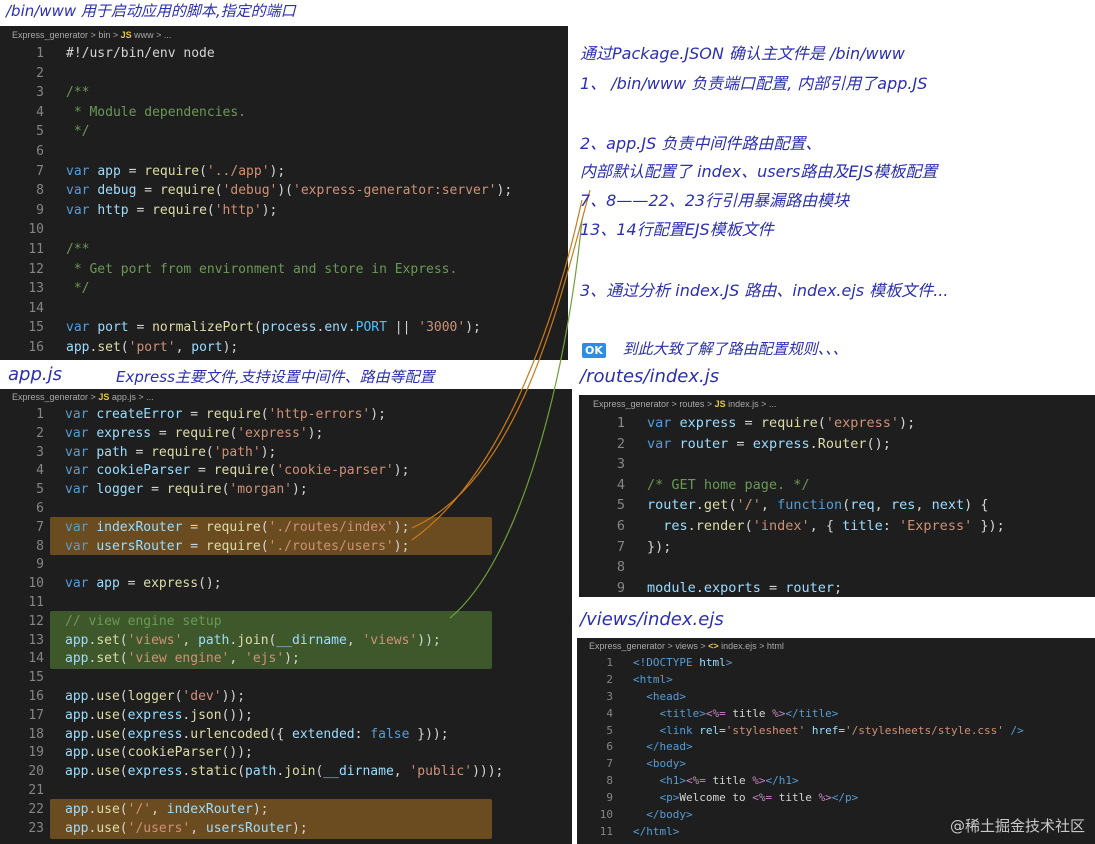  What do you see at coordinates (837, 423) in the screenshot?
I see `code-line: 1 var express = require('express');` at bounding box center [837, 423].